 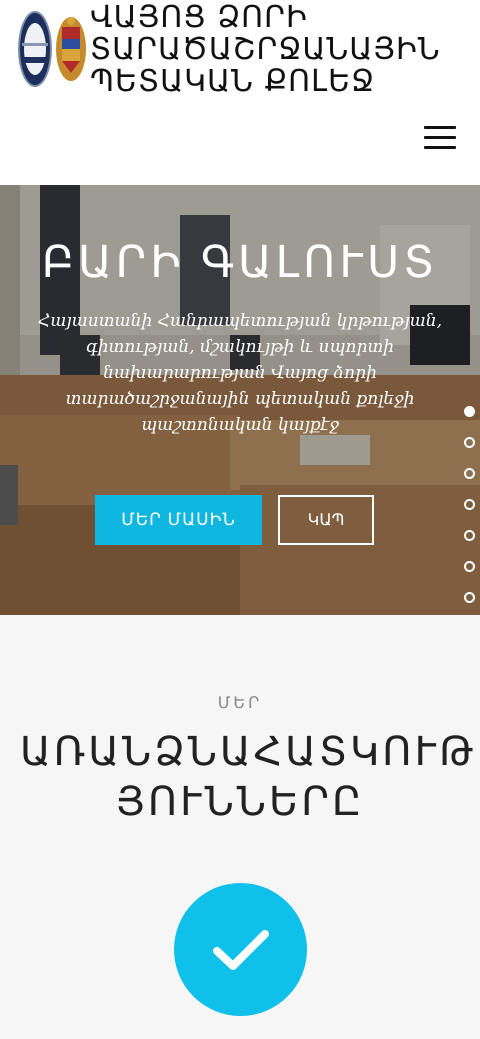 I want to click on slider-pagination, so click(x=470, y=510).